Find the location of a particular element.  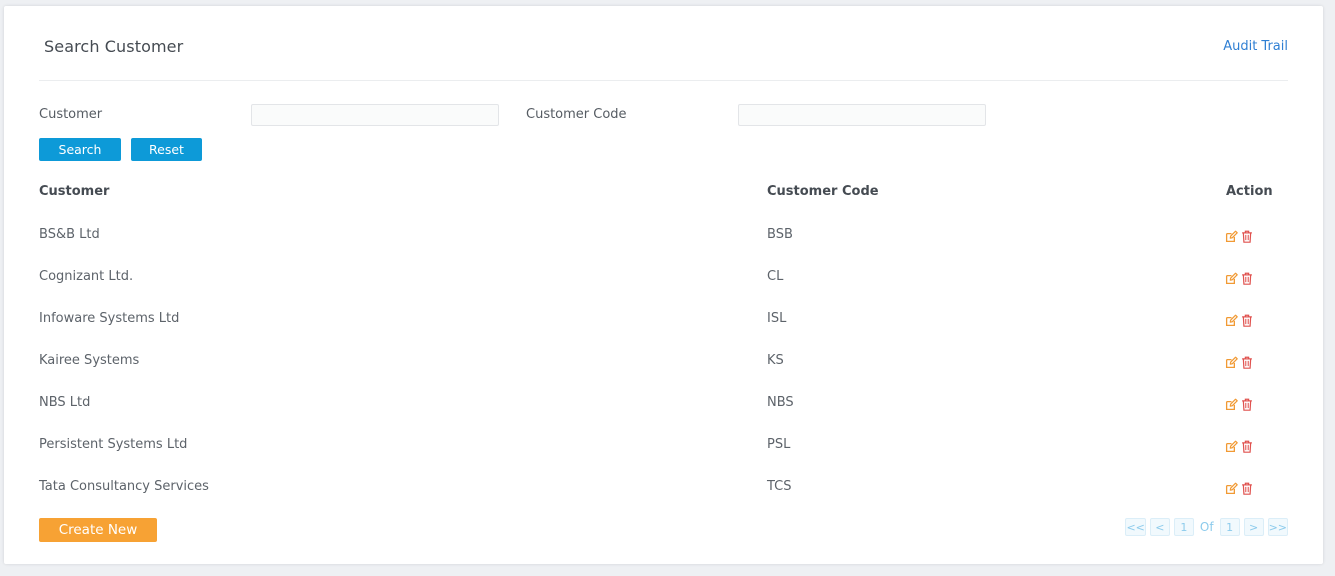

current-page: 1 is located at coordinates (1183, 527).